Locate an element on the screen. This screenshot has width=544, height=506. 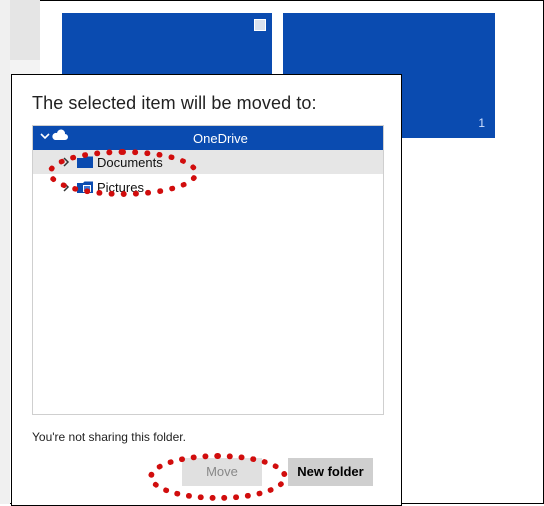
left-rail is located at coordinates (5, 252).